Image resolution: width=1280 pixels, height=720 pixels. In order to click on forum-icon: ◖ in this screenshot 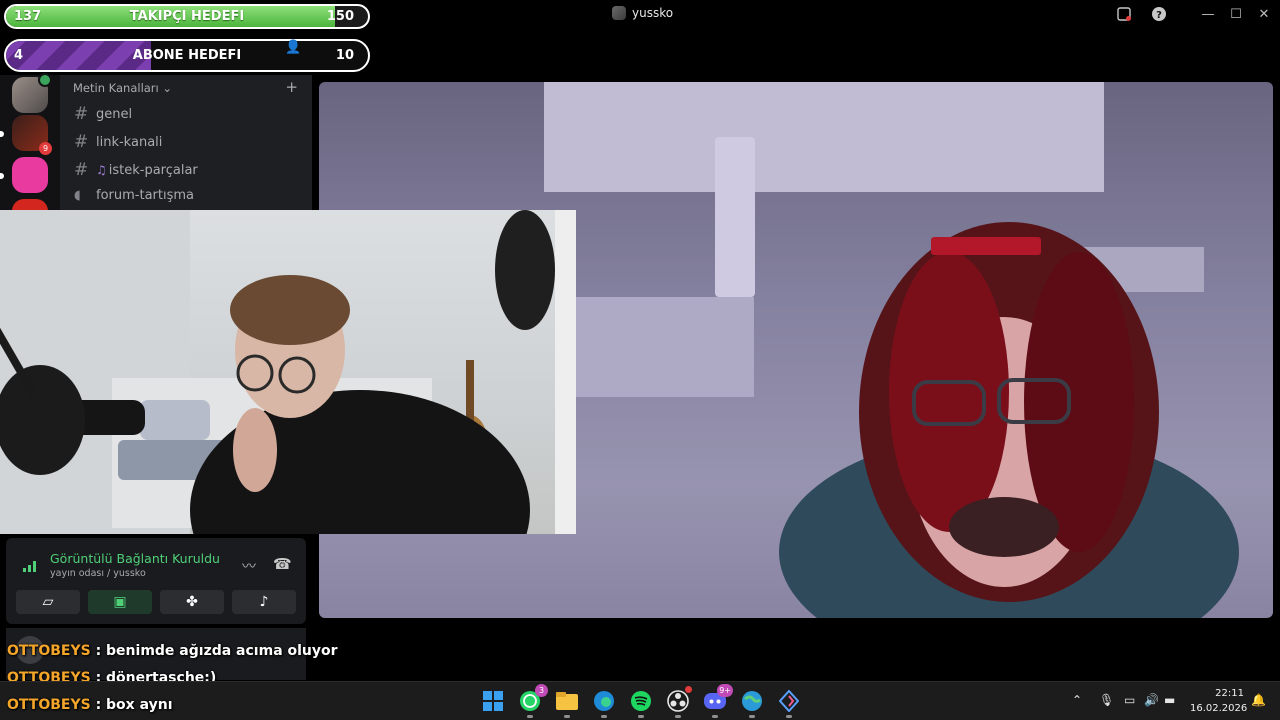, I will do `click(77, 195)`.